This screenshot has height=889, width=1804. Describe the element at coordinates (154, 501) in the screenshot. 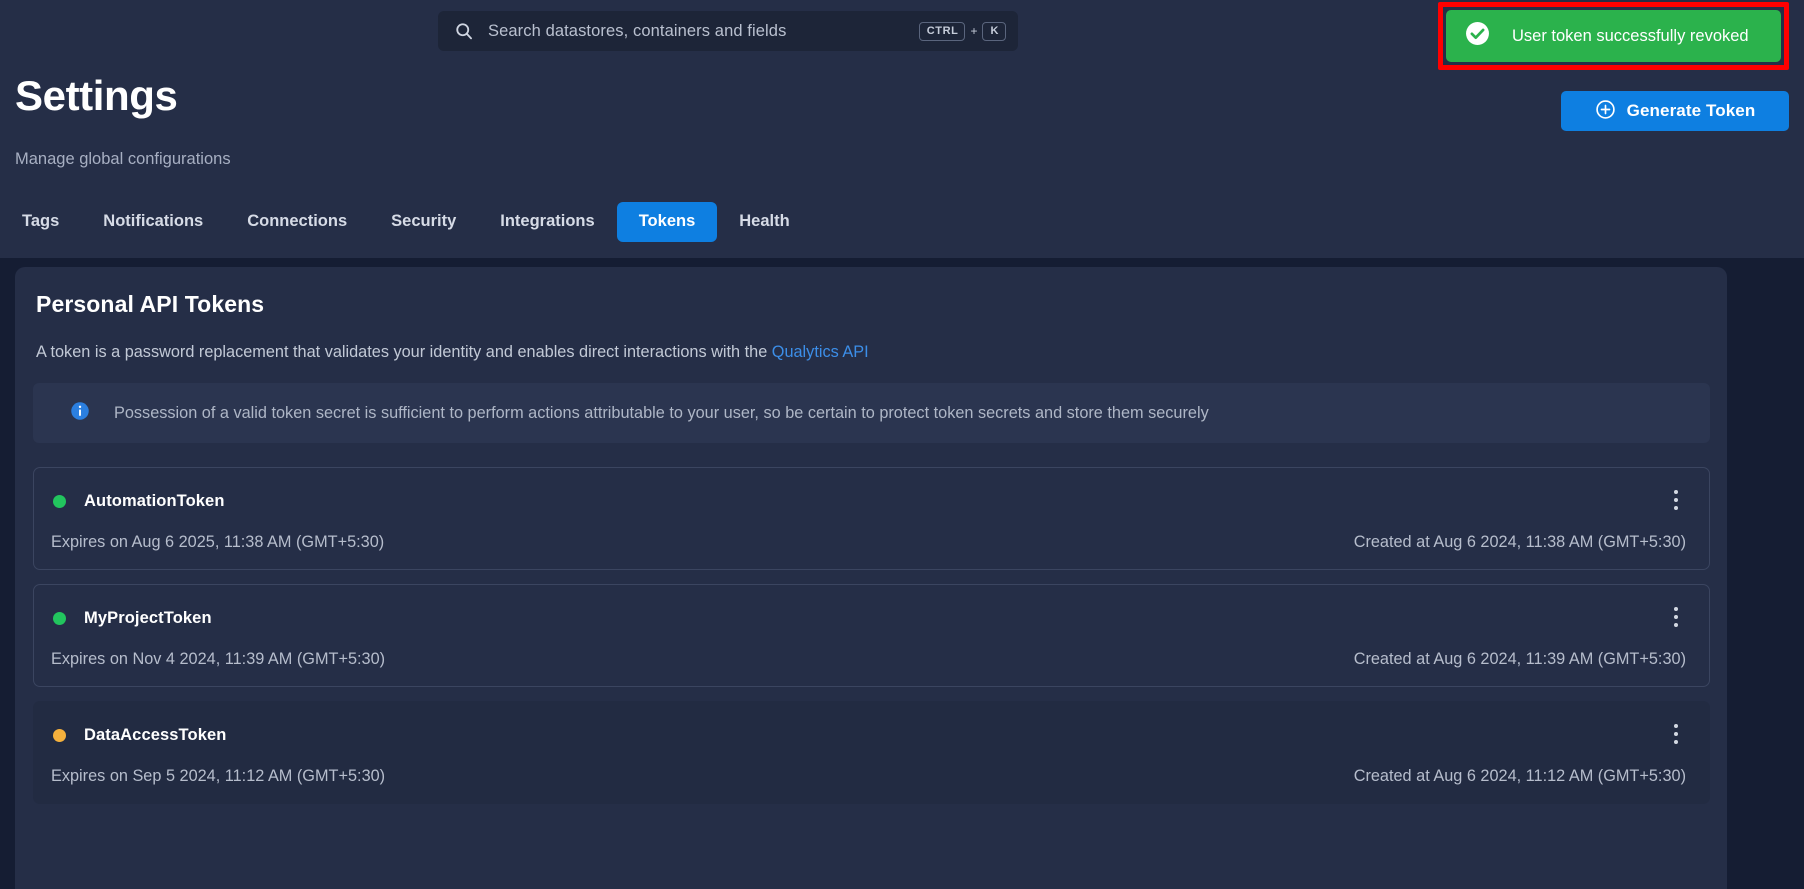

I see `token-name: AutomationToken` at that location.